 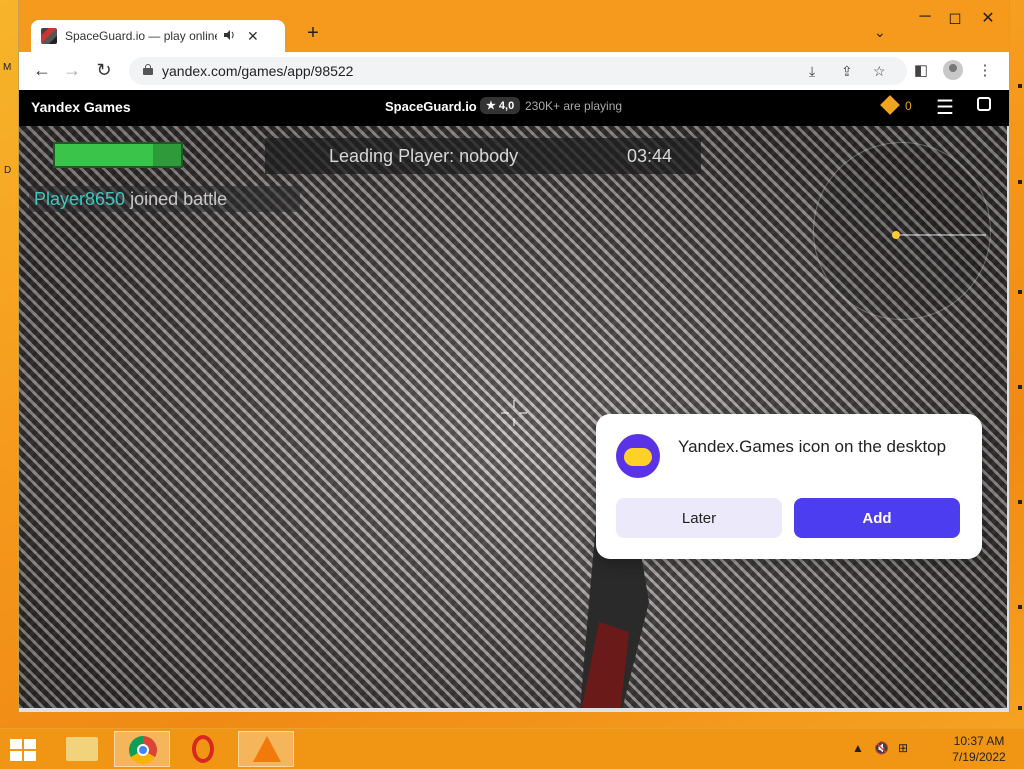 I want to click on fullscreen-icon, so click(x=984, y=104).